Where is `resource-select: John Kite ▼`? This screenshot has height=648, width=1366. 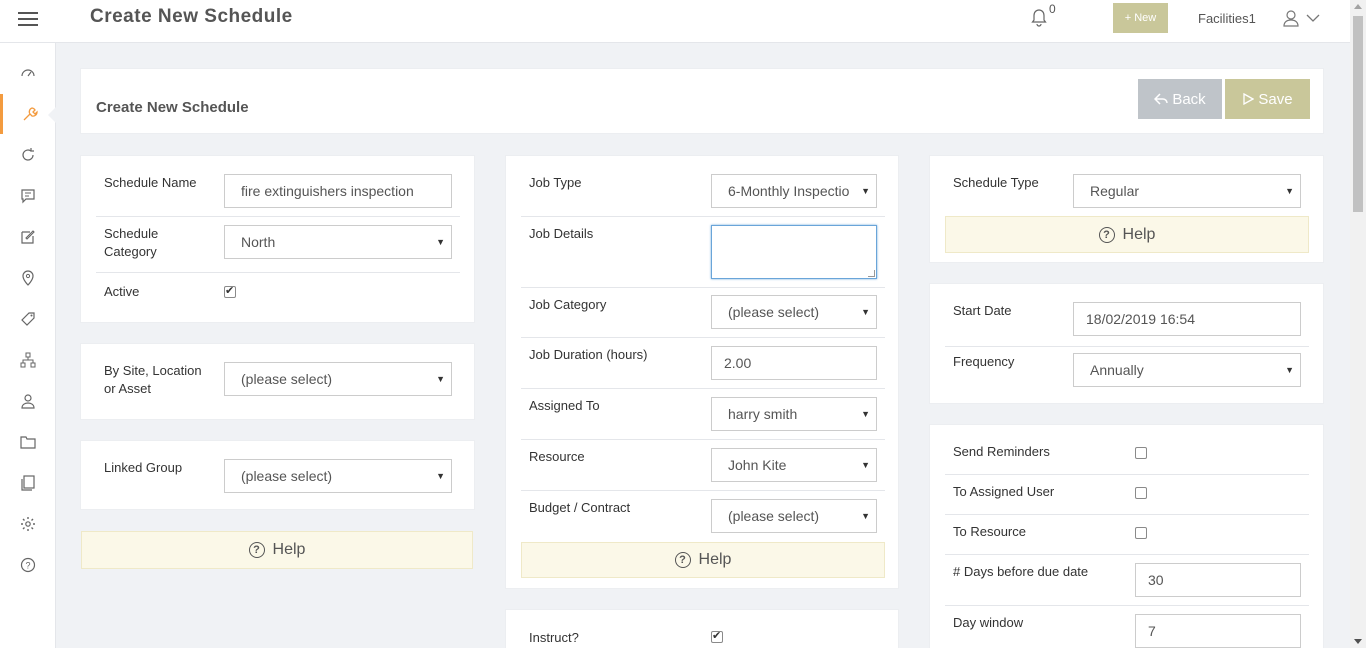
resource-select: John Kite ▼ is located at coordinates (794, 465).